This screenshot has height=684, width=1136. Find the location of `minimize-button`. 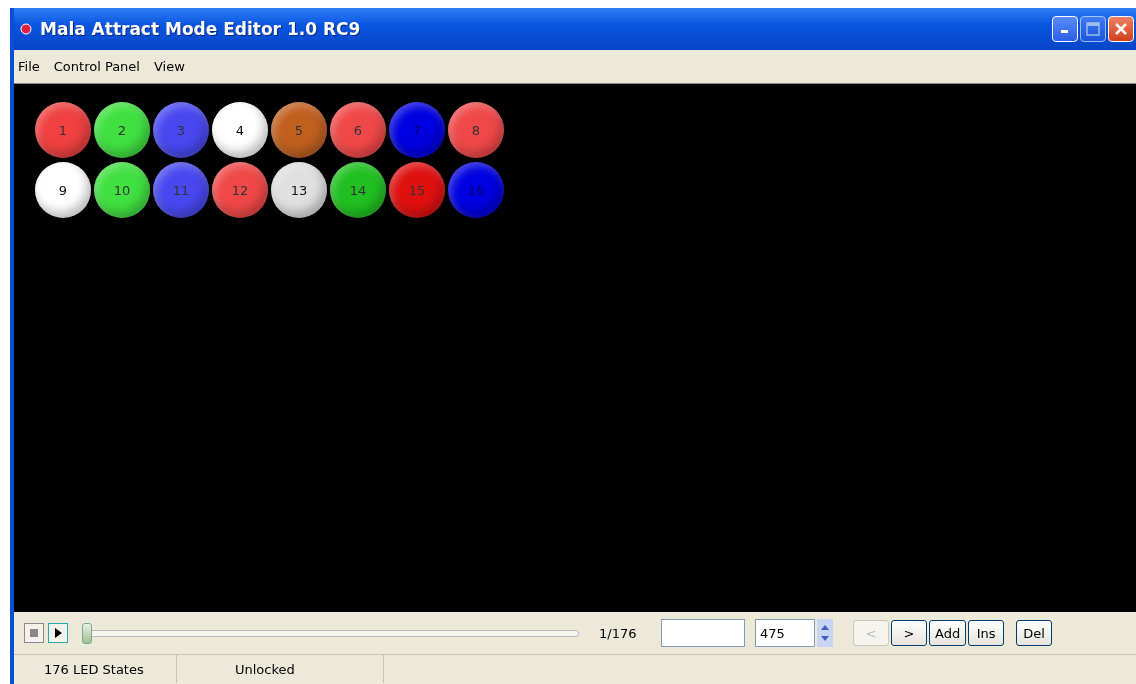

minimize-button is located at coordinates (1065, 29).